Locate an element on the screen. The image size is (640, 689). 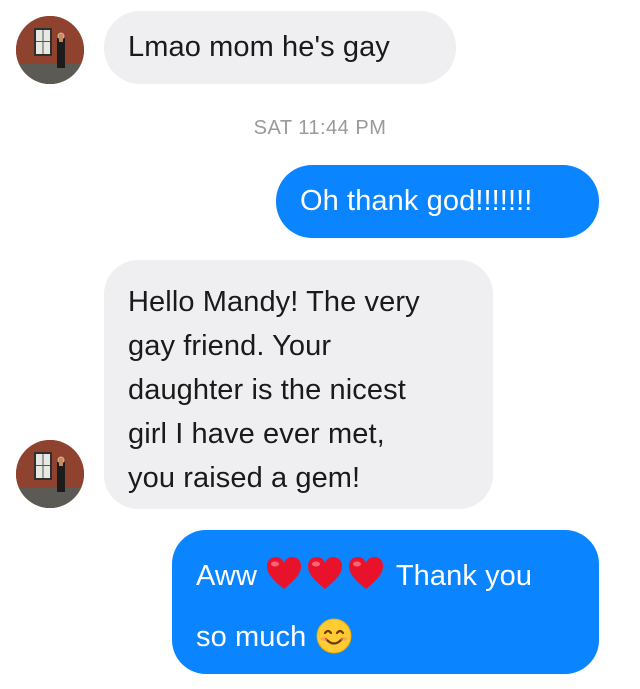
outgoing-message-bubble: Oh thank god!!!!!!! is located at coordinates (437, 201).